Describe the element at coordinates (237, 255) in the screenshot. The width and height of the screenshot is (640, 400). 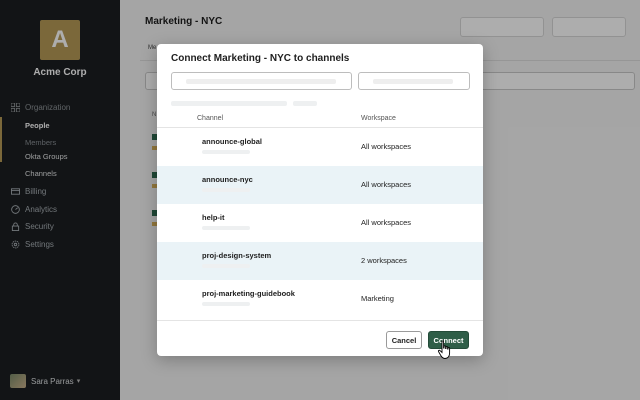
I see `channel-name: proj-design-system` at that location.